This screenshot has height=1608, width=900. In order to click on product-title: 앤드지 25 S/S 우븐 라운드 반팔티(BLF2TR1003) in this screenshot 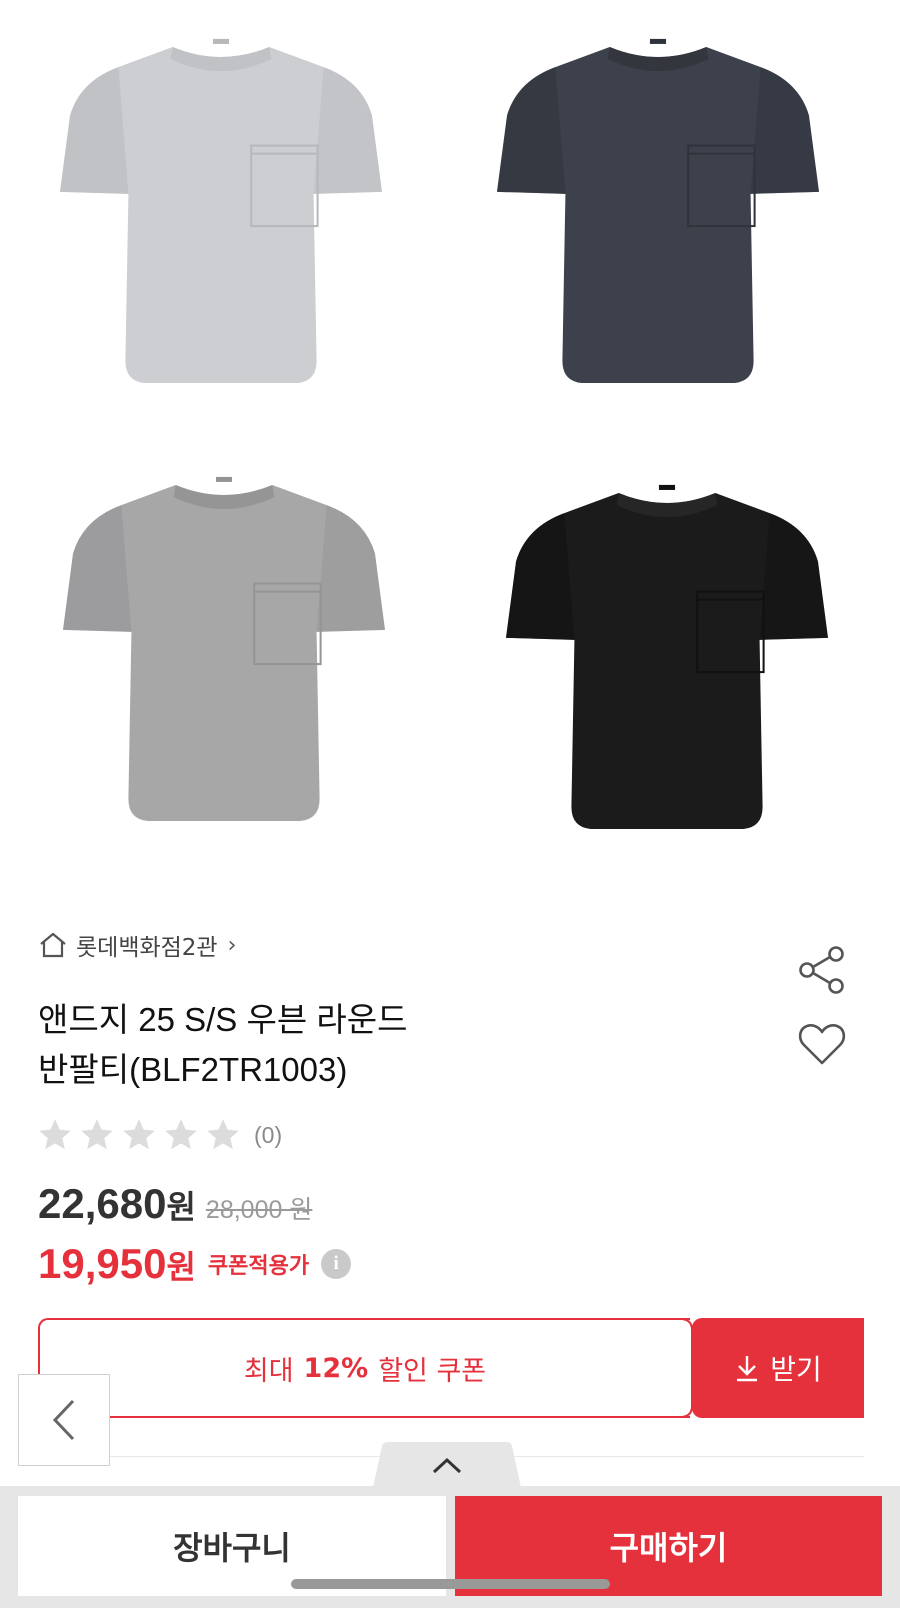, I will do `click(398, 1045)`.